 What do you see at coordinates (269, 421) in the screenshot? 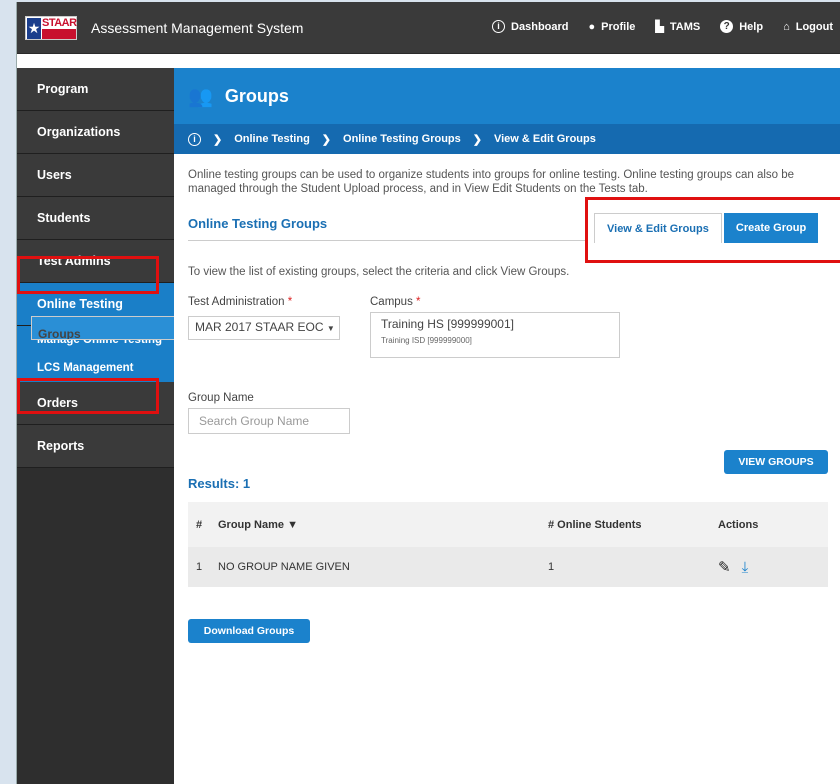
I see `group-name-input: Search Group Name` at bounding box center [269, 421].